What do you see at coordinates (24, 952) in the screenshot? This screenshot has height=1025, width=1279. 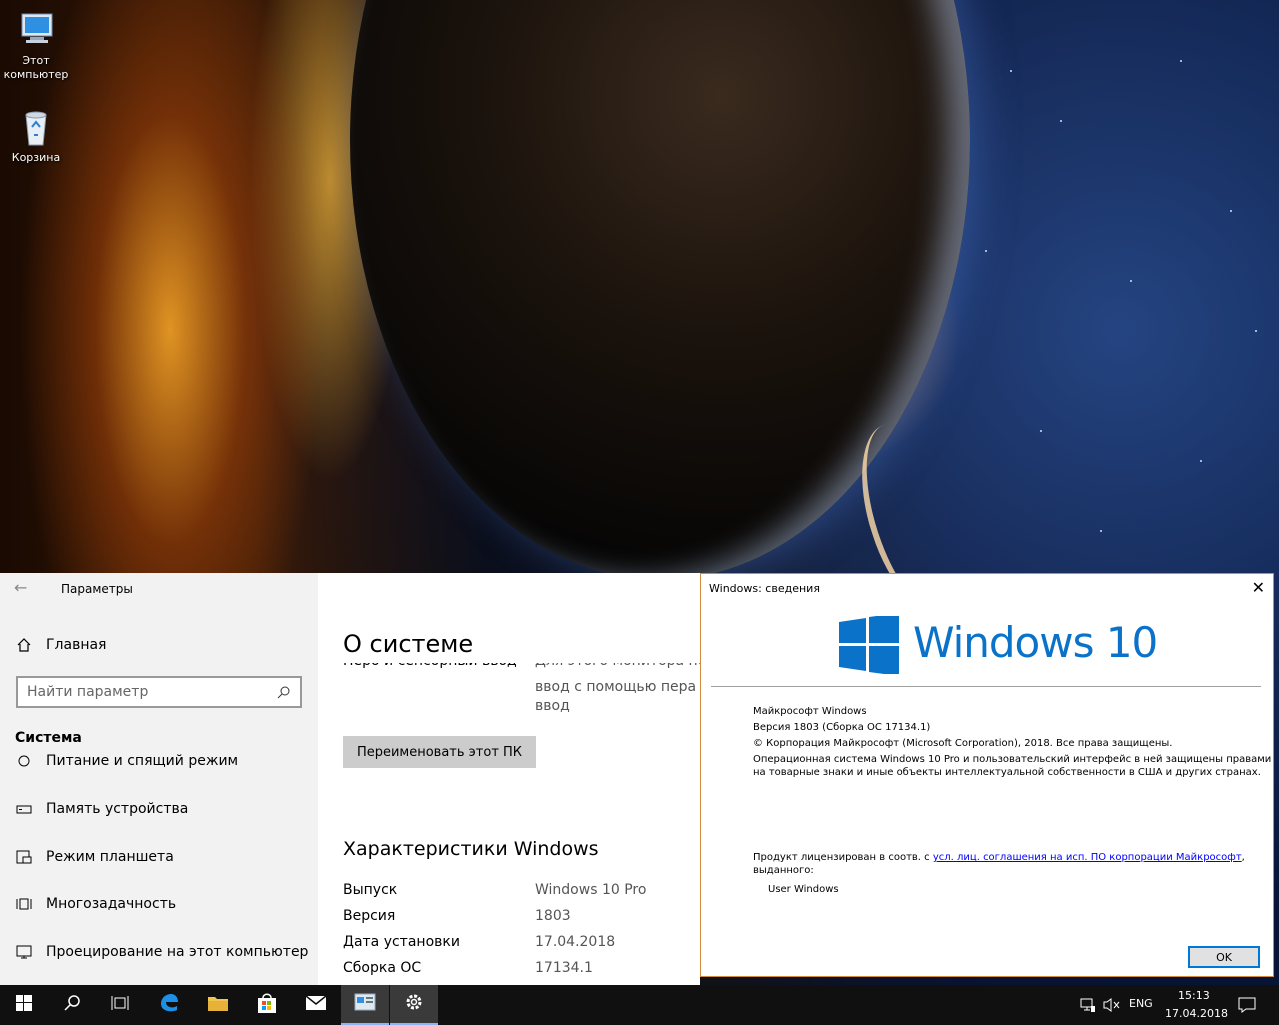 I see `projecting-icon` at bounding box center [24, 952].